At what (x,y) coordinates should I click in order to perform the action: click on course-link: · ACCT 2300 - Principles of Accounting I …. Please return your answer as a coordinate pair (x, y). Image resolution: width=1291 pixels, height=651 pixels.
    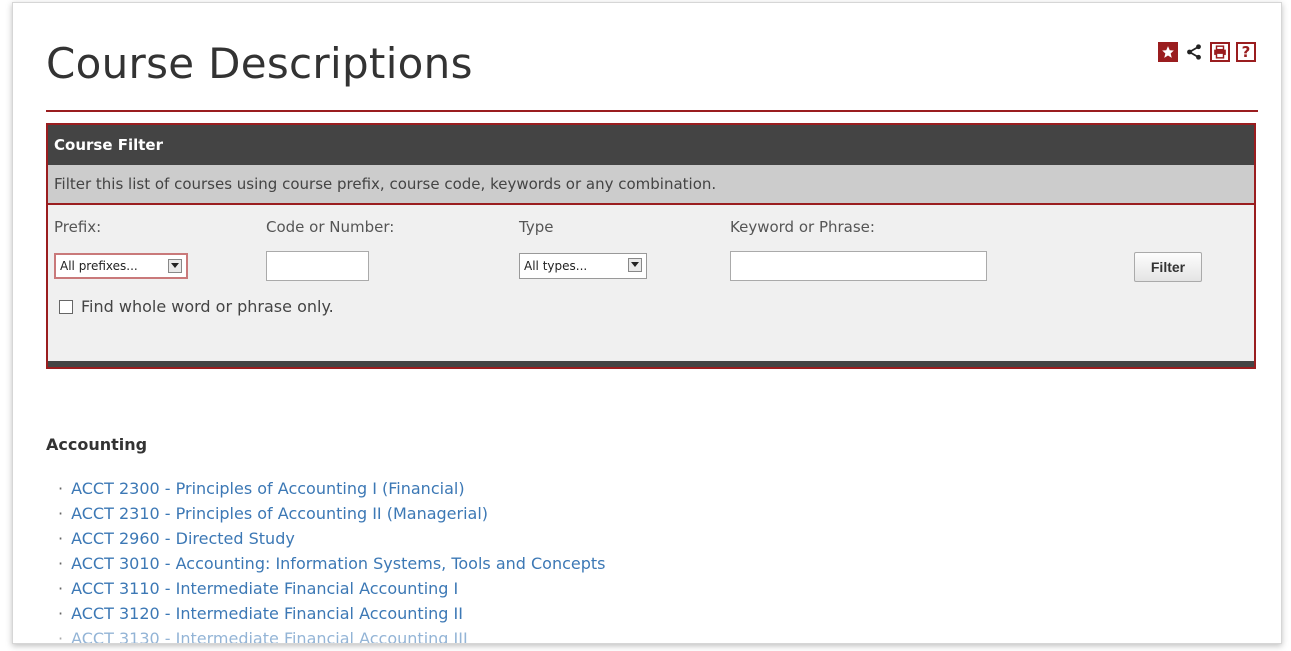
    Looking at the image, I should click on (332, 488).